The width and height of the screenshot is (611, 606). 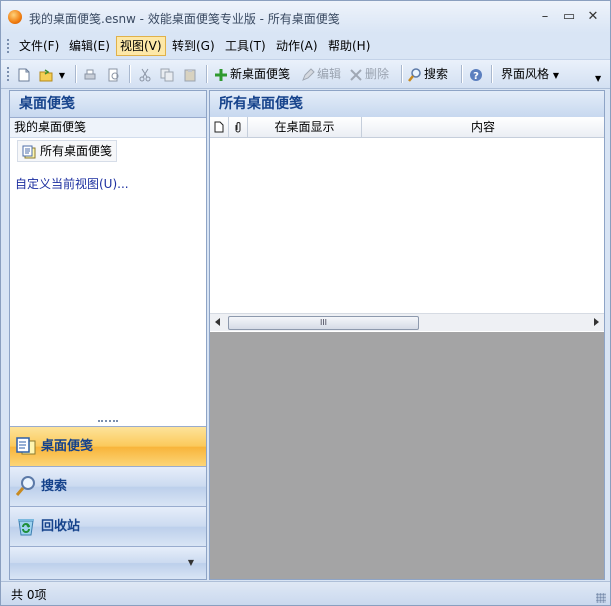 I want to click on edit-label: 编辑, so click(x=329, y=74).